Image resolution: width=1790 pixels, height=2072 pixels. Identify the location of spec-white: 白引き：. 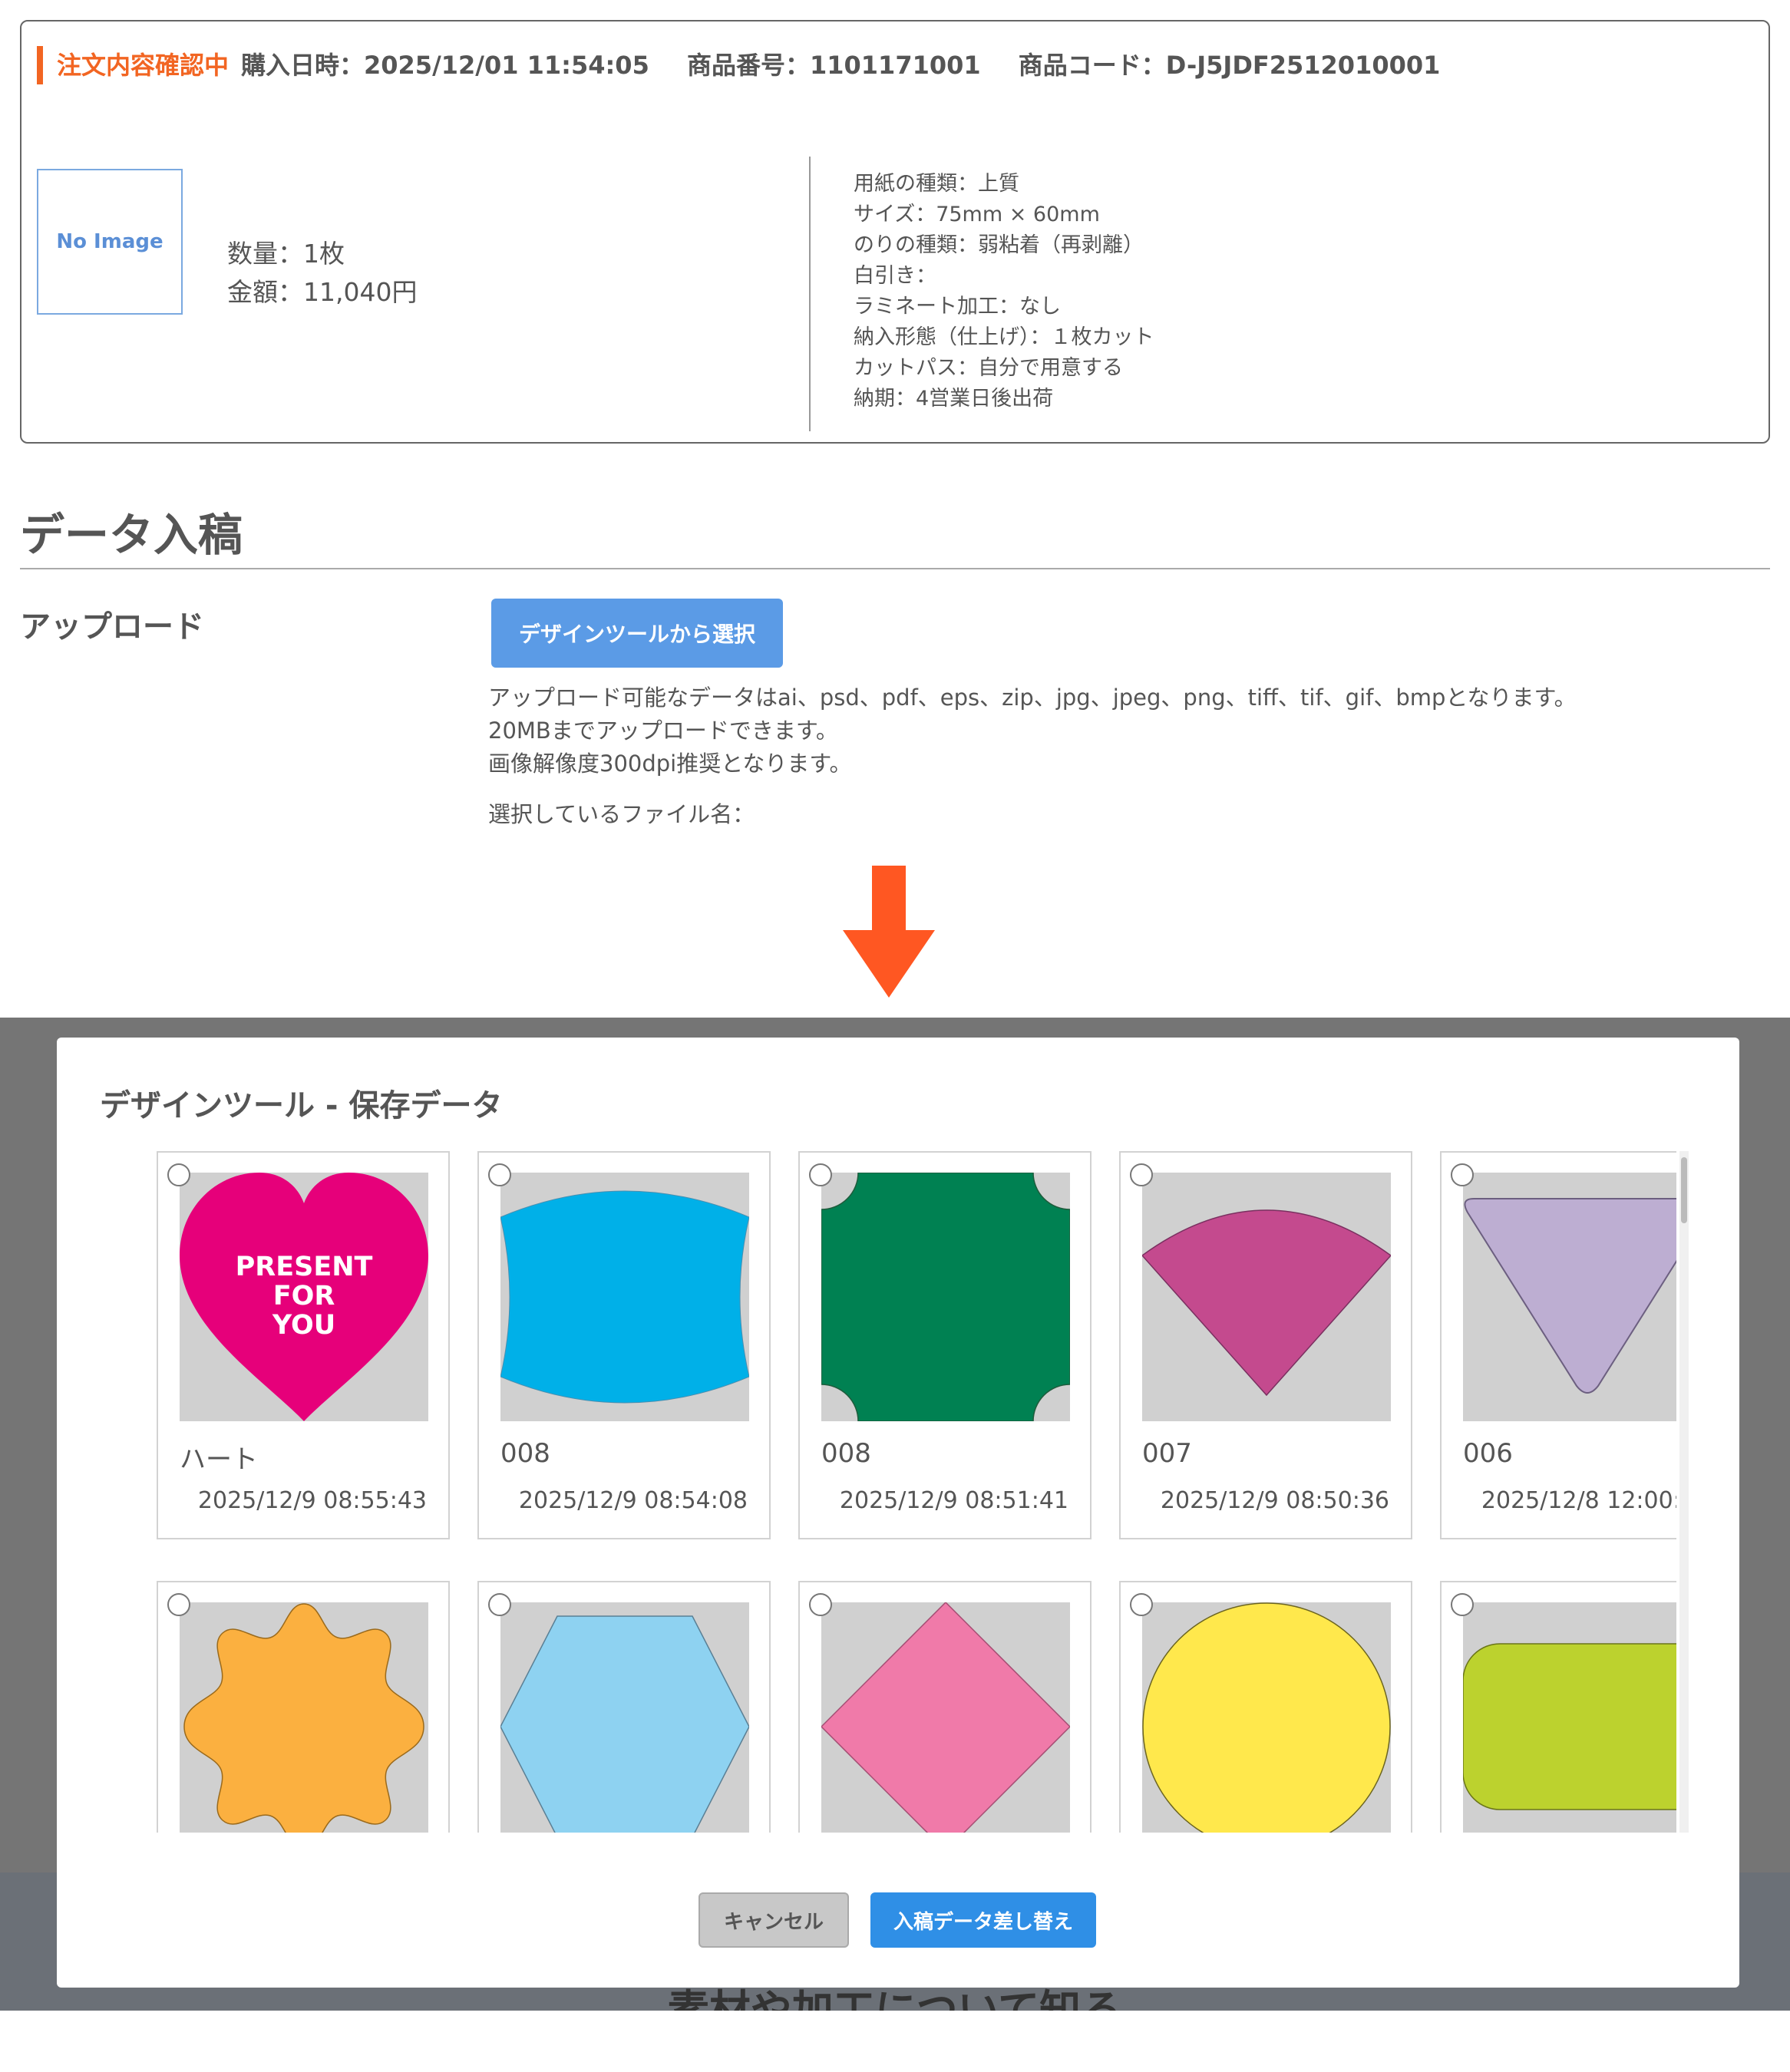
(895, 276).